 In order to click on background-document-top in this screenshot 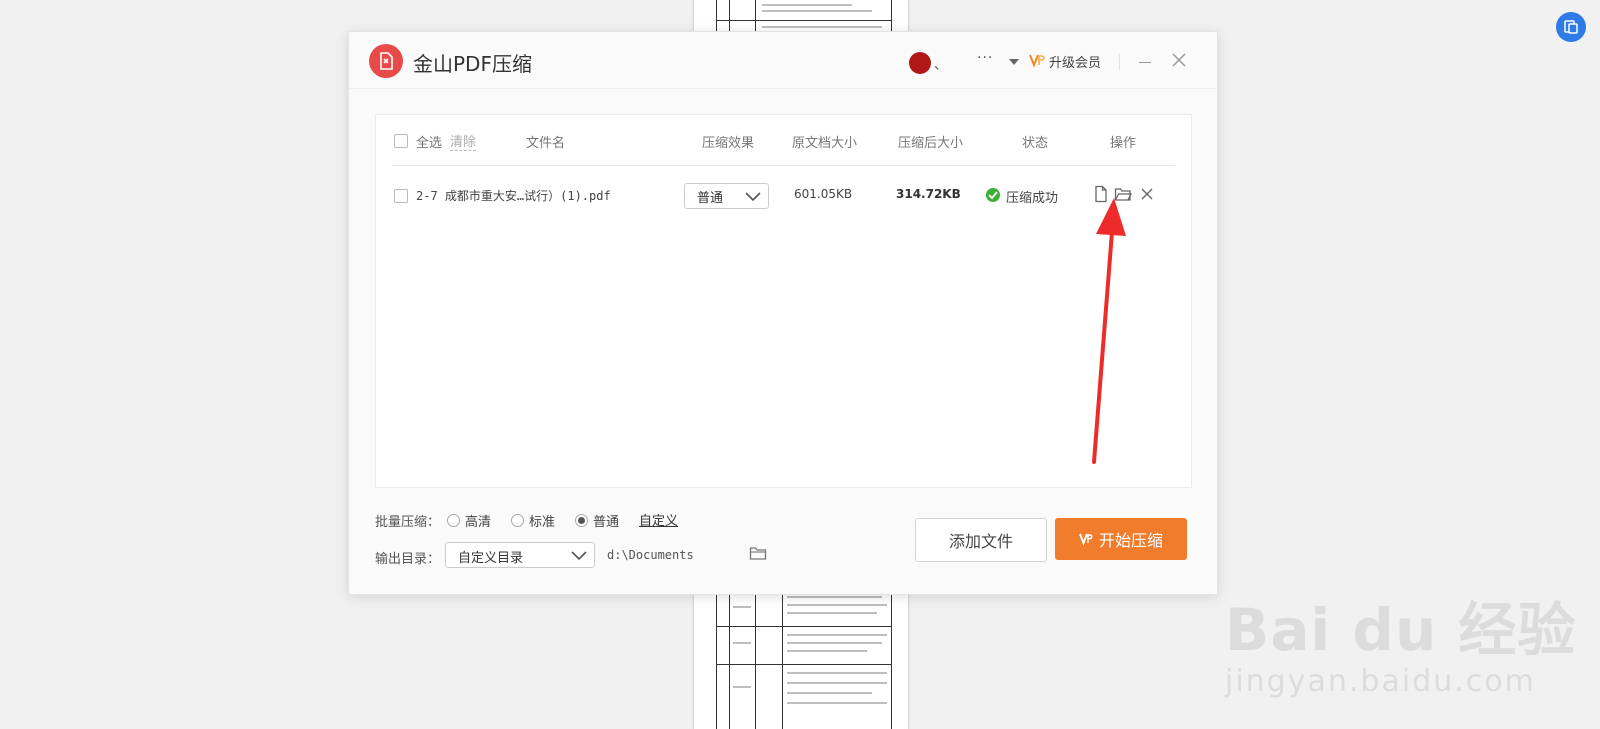, I will do `click(801, 17)`.